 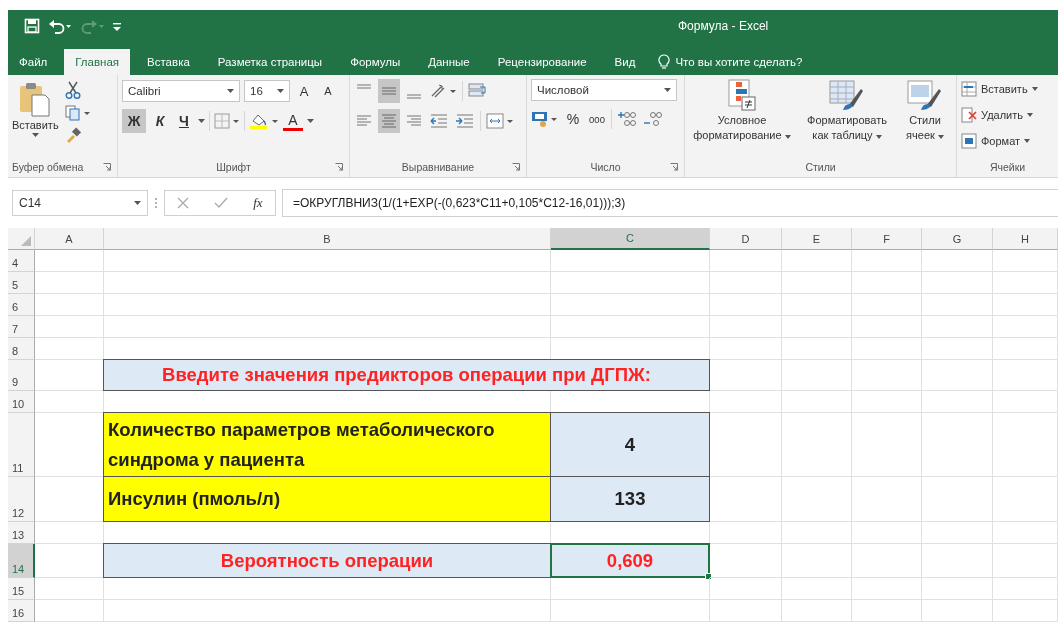 I want to click on row-header: 7, so click(x=21, y=327).